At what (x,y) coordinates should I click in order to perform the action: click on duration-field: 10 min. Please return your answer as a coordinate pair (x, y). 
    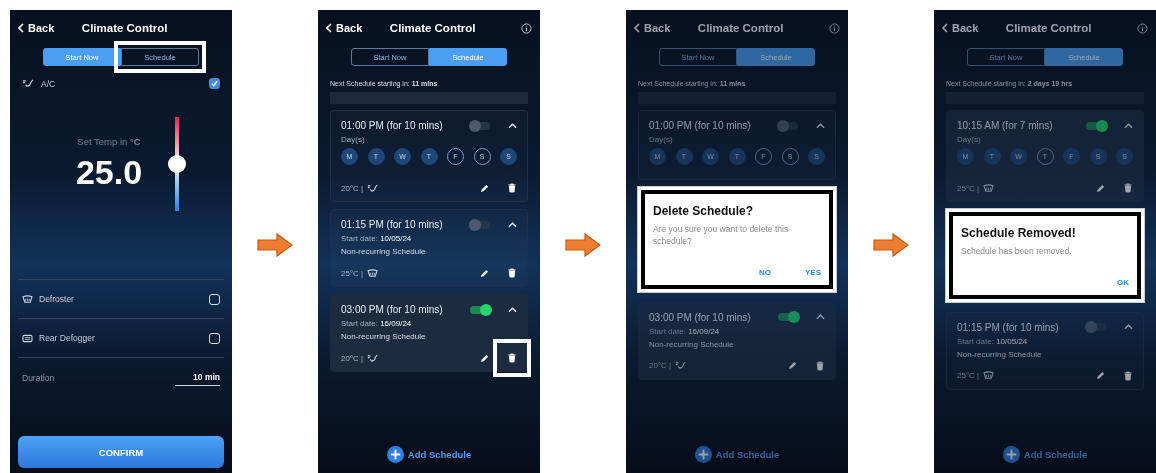
    Looking at the image, I should click on (197, 378).